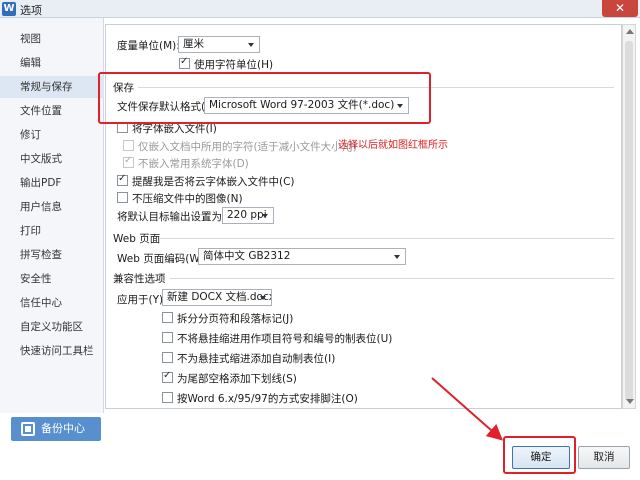 This screenshot has height=480, width=640. I want to click on save-section-title: 保存, so click(123, 88).